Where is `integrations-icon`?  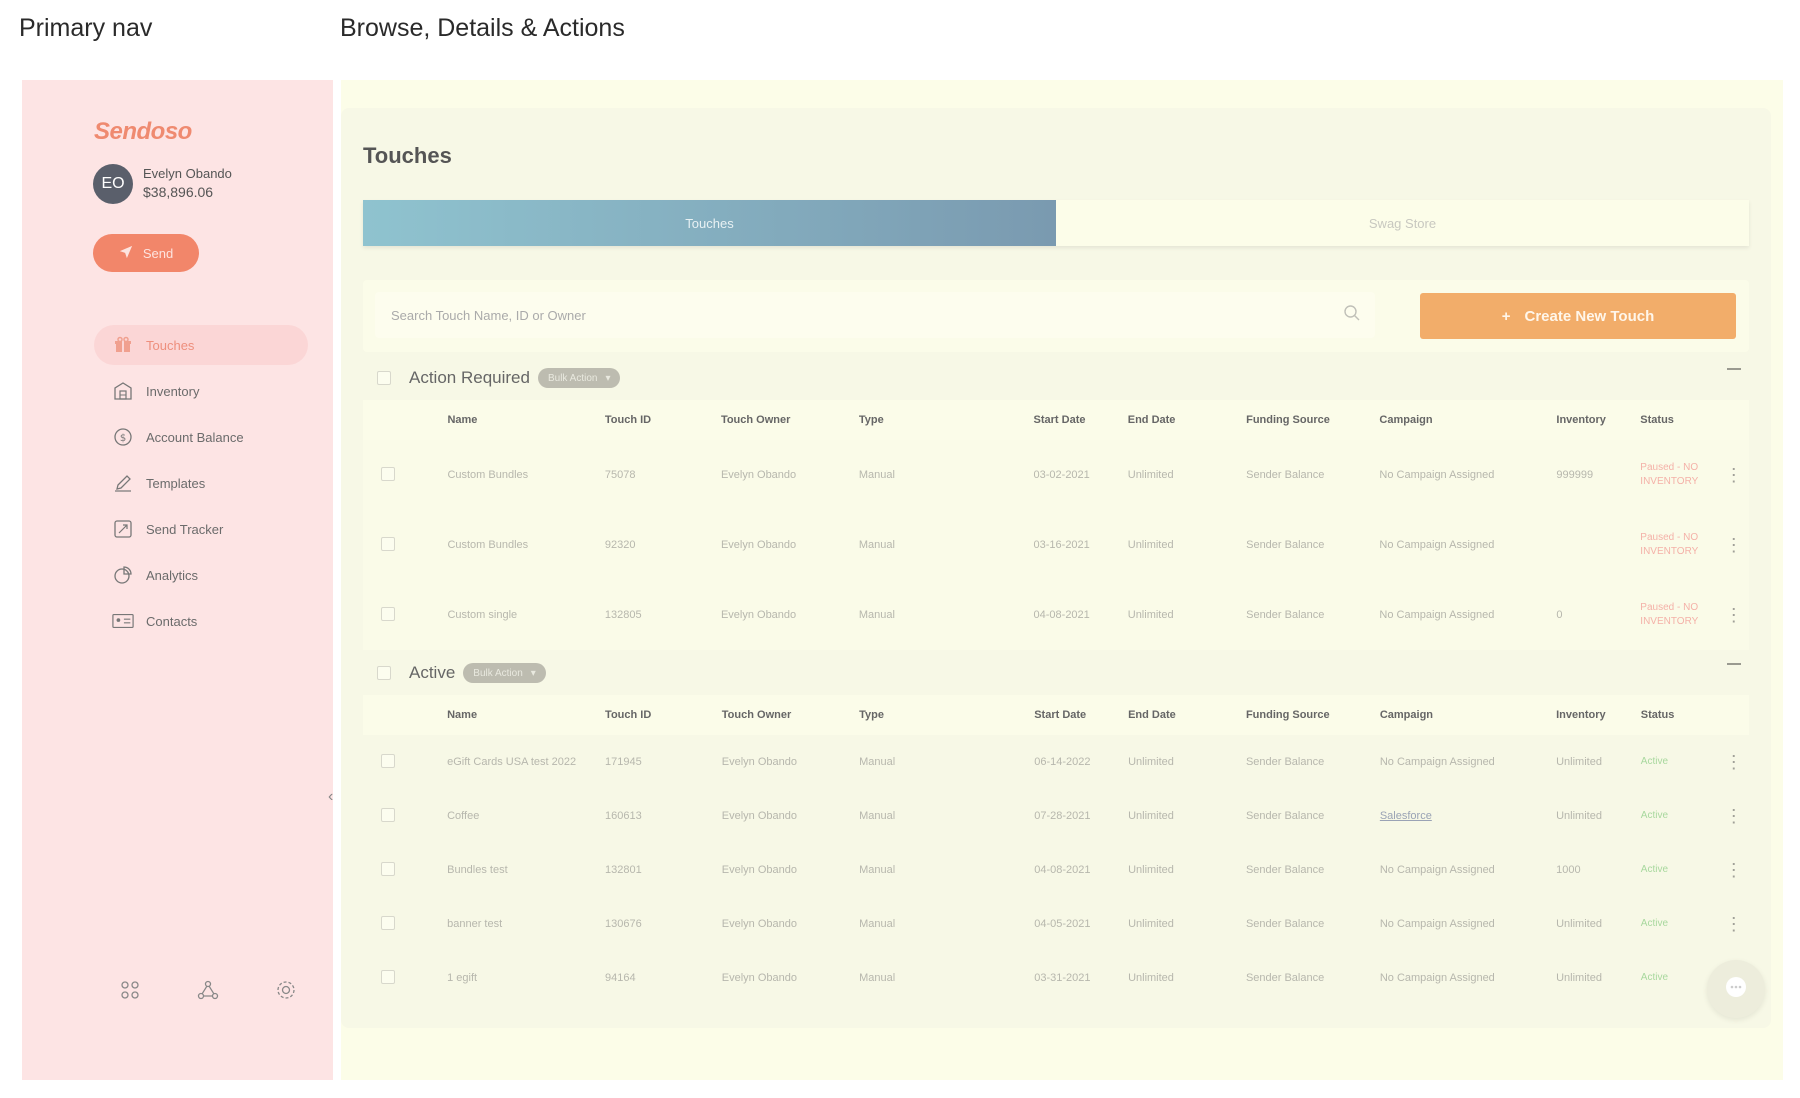 integrations-icon is located at coordinates (130, 990).